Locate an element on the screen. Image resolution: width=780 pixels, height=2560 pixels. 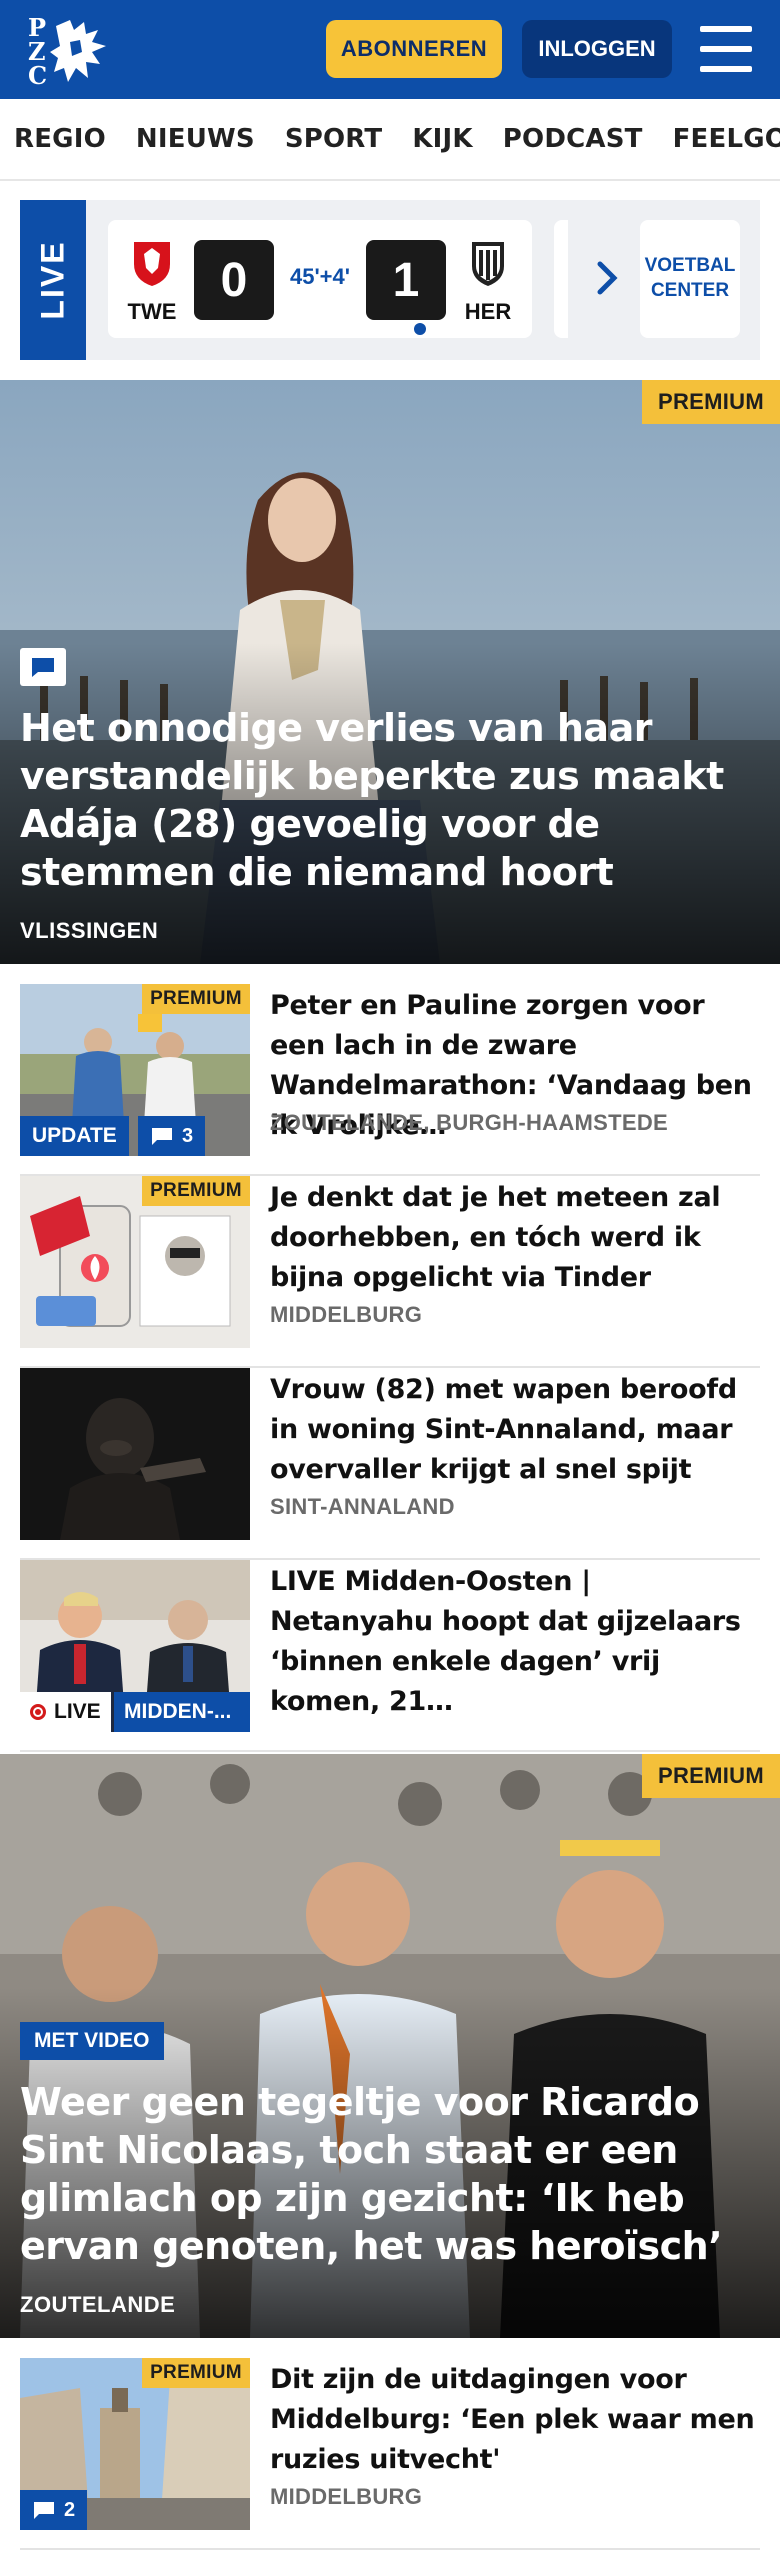
home-team-code: TWE is located at coordinates (152, 311).